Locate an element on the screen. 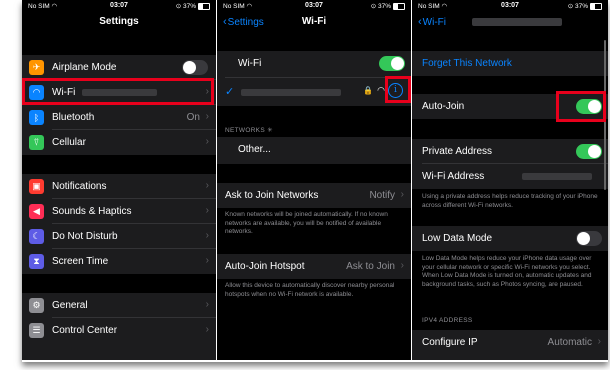  settings-row-cellular: ⍢ Cellular › is located at coordinates (119, 142).